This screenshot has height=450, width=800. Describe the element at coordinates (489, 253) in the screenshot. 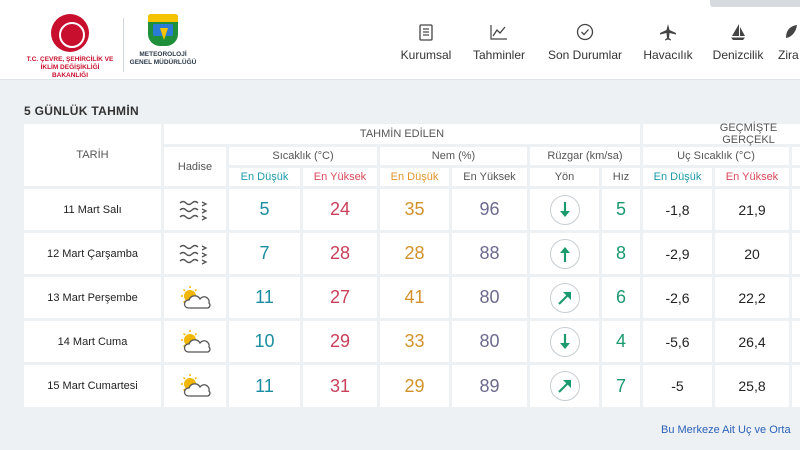

I see `humidity-high-value: 88` at that location.